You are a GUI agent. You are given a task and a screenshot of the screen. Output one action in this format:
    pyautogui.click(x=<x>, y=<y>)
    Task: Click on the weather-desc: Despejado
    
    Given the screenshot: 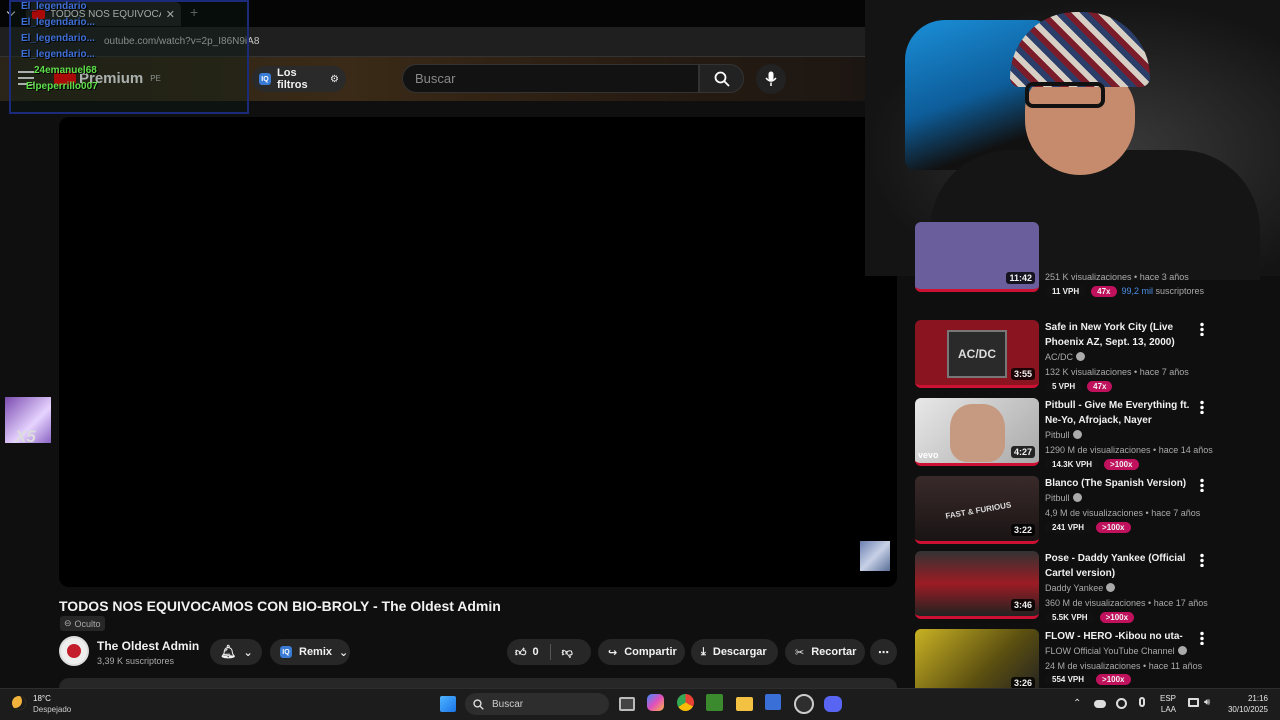 What is the action you would take?
    pyautogui.click(x=52, y=709)
    